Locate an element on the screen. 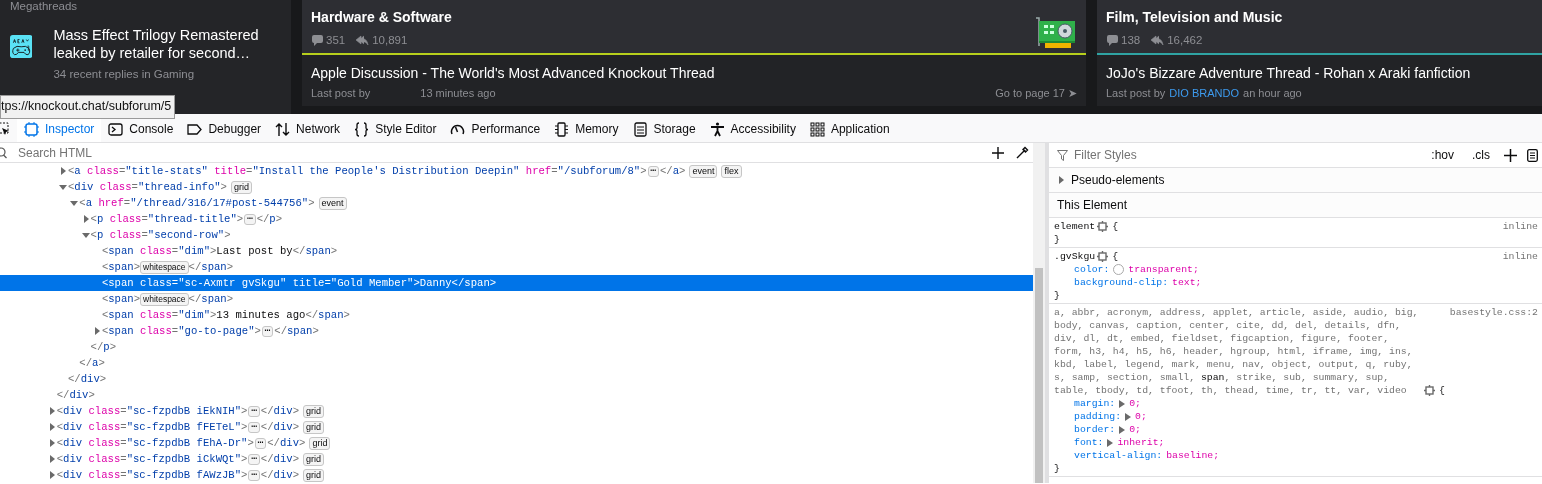  devtools-tab: Performance is located at coordinates (495, 128).